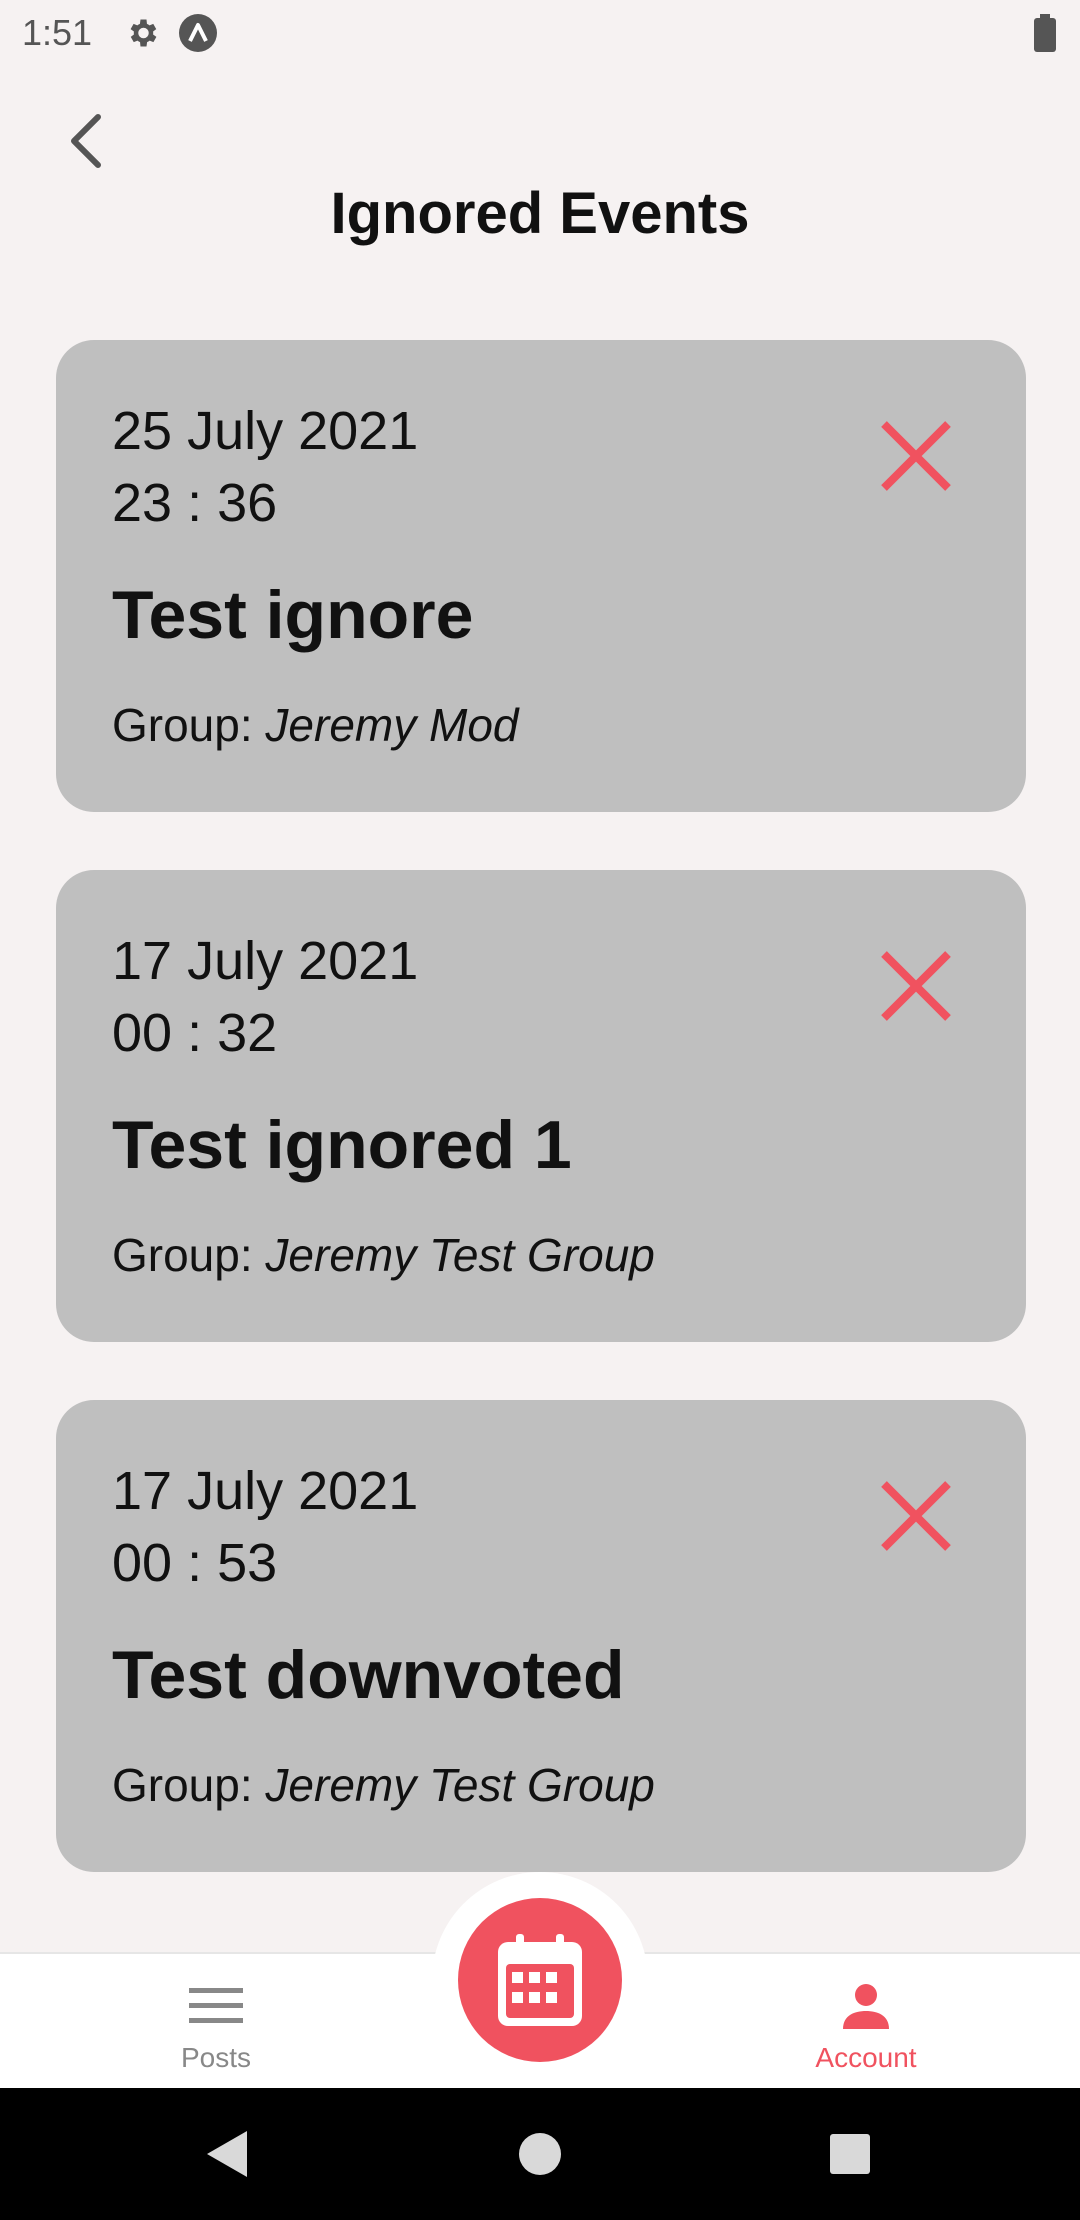 The height and width of the screenshot is (2220, 1080). I want to click on event-time: 00 : 53, so click(195, 1563).